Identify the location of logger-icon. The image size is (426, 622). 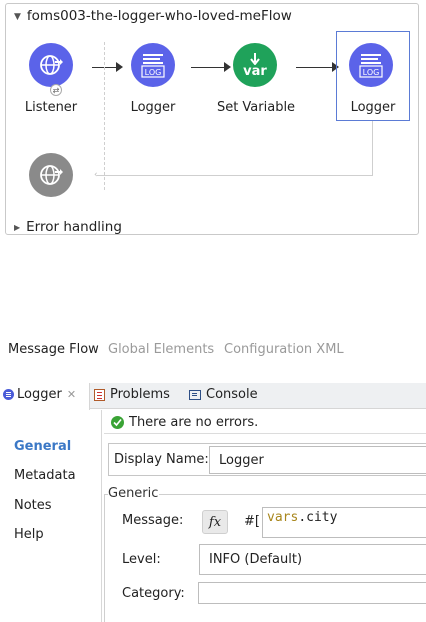
(8, 394).